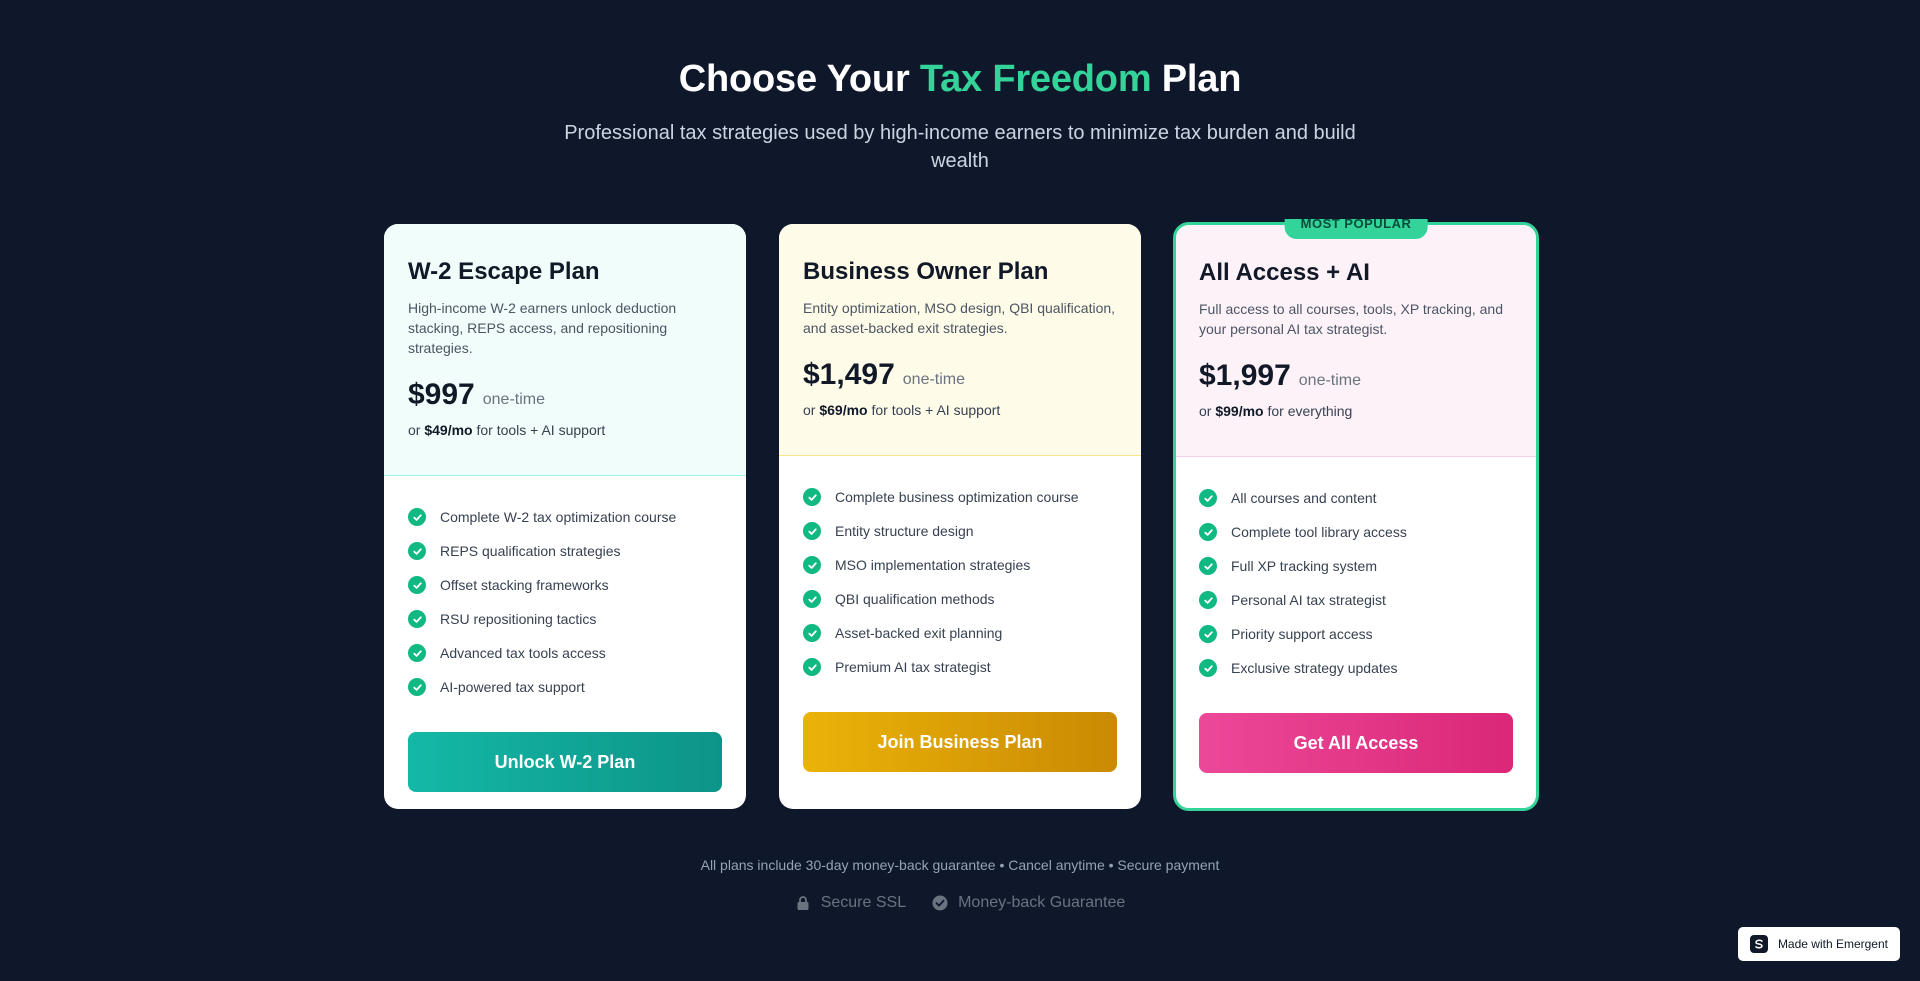  Describe the element at coordinates (1042, 902) in the screenshot. I see `money-back-label: Money-back Guarantee` at that location.